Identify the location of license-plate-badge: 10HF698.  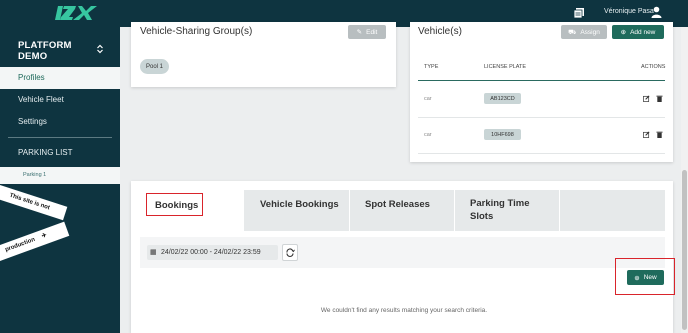
(502, 134).